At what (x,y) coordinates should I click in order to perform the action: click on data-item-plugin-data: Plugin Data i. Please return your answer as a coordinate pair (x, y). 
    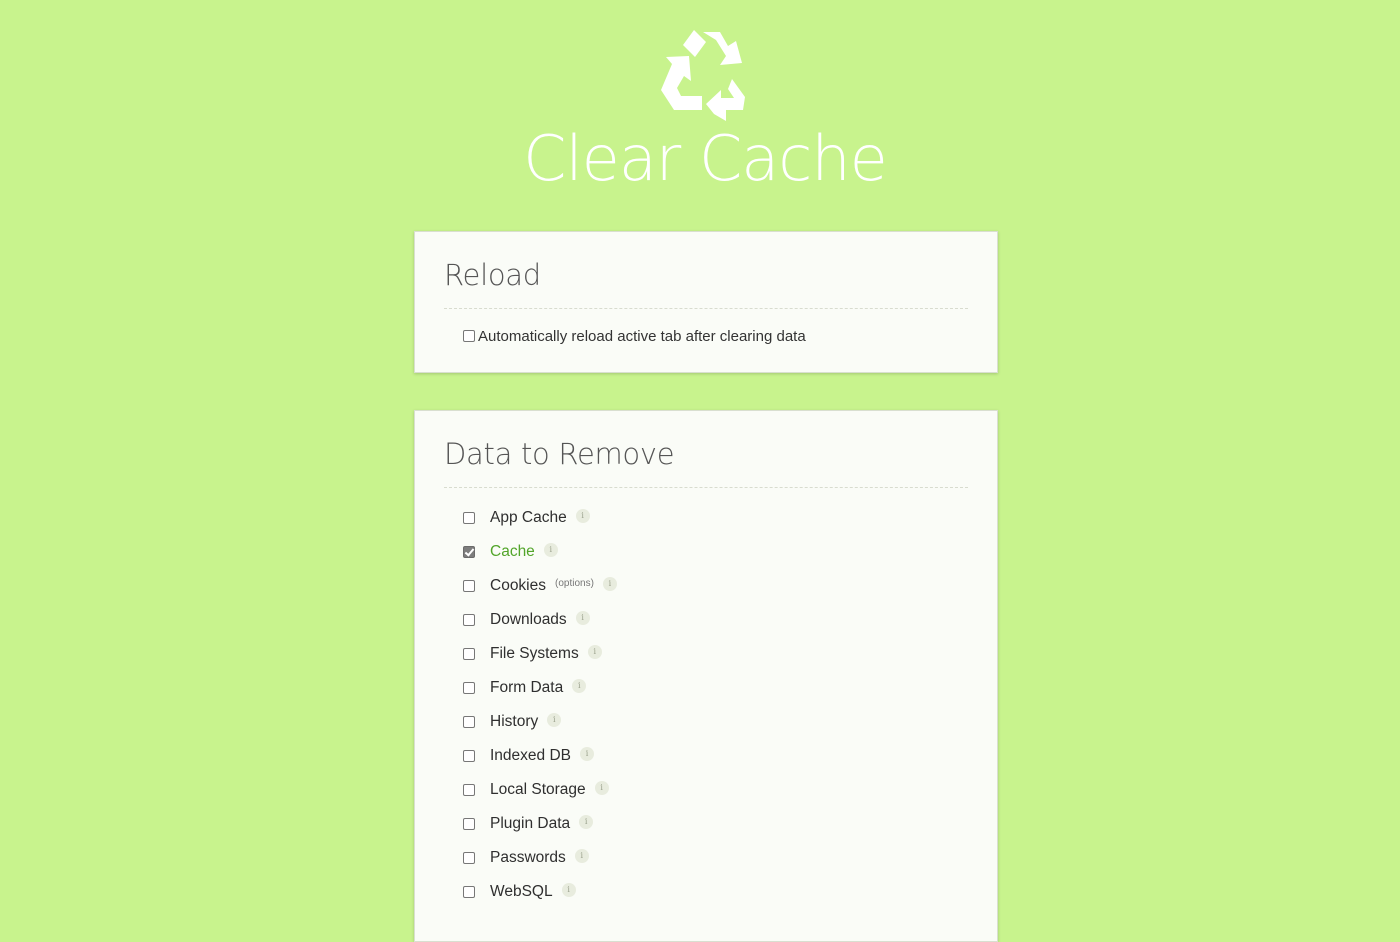
    Looking at the image, I should click on (713, 824).